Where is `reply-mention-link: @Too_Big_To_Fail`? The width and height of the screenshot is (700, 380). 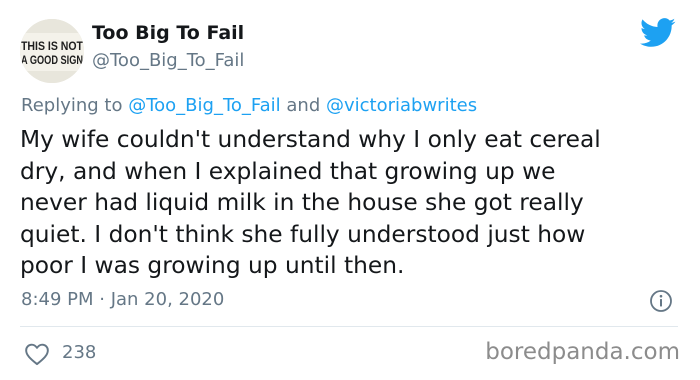 reply-mention-link: @Too_Big_To_Fail is located at coordinates (204, 105).